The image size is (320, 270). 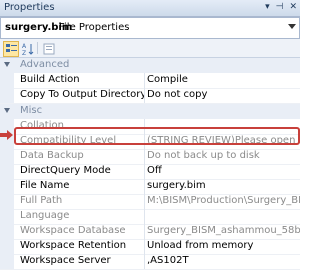 I want to click on property-row: Workspace Retention Unload from memory, so click(x=150, y=247).